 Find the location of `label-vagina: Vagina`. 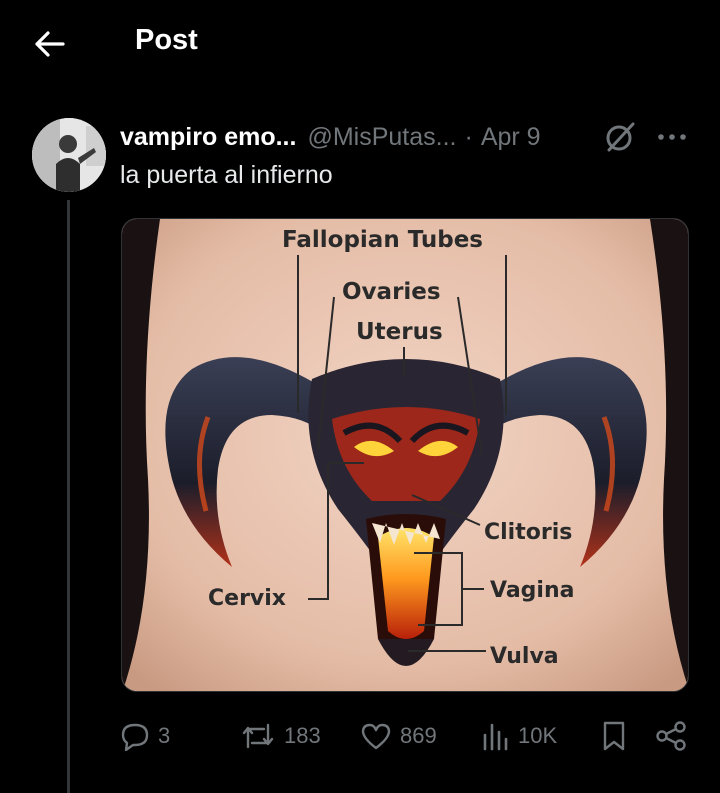

label-vagina: Vagina is located at coordinates (532, 590).